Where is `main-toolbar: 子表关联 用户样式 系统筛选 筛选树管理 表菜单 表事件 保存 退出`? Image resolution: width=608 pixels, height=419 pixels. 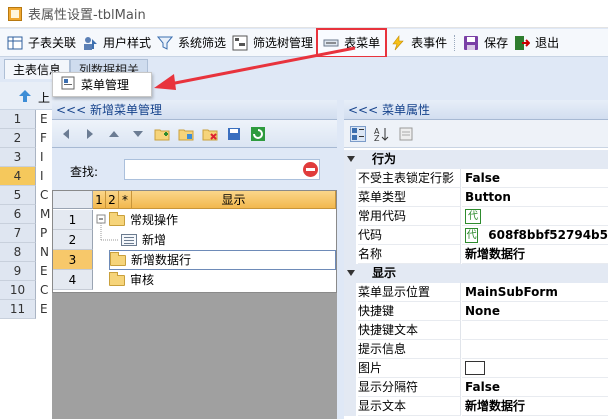 main-toolbar: 子表关联 用户样式 系统筛选 筛选树管理 表菜单 表事件 保存 退出 is located at coordinates (304, 42).